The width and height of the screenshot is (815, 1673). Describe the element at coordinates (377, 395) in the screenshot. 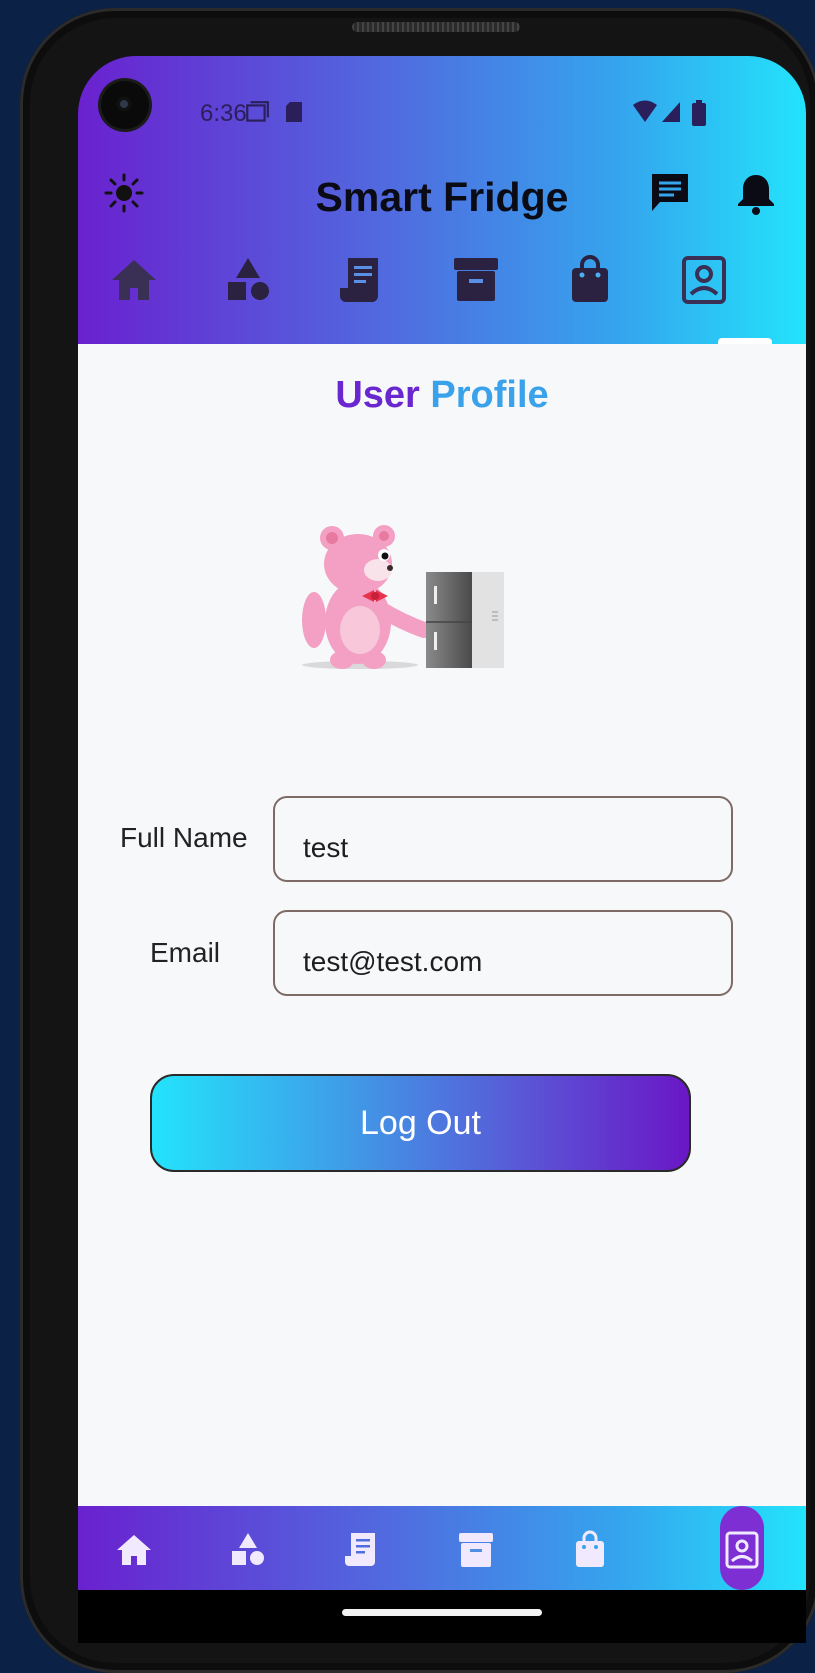

I see `page-title-part1: User` at that location.